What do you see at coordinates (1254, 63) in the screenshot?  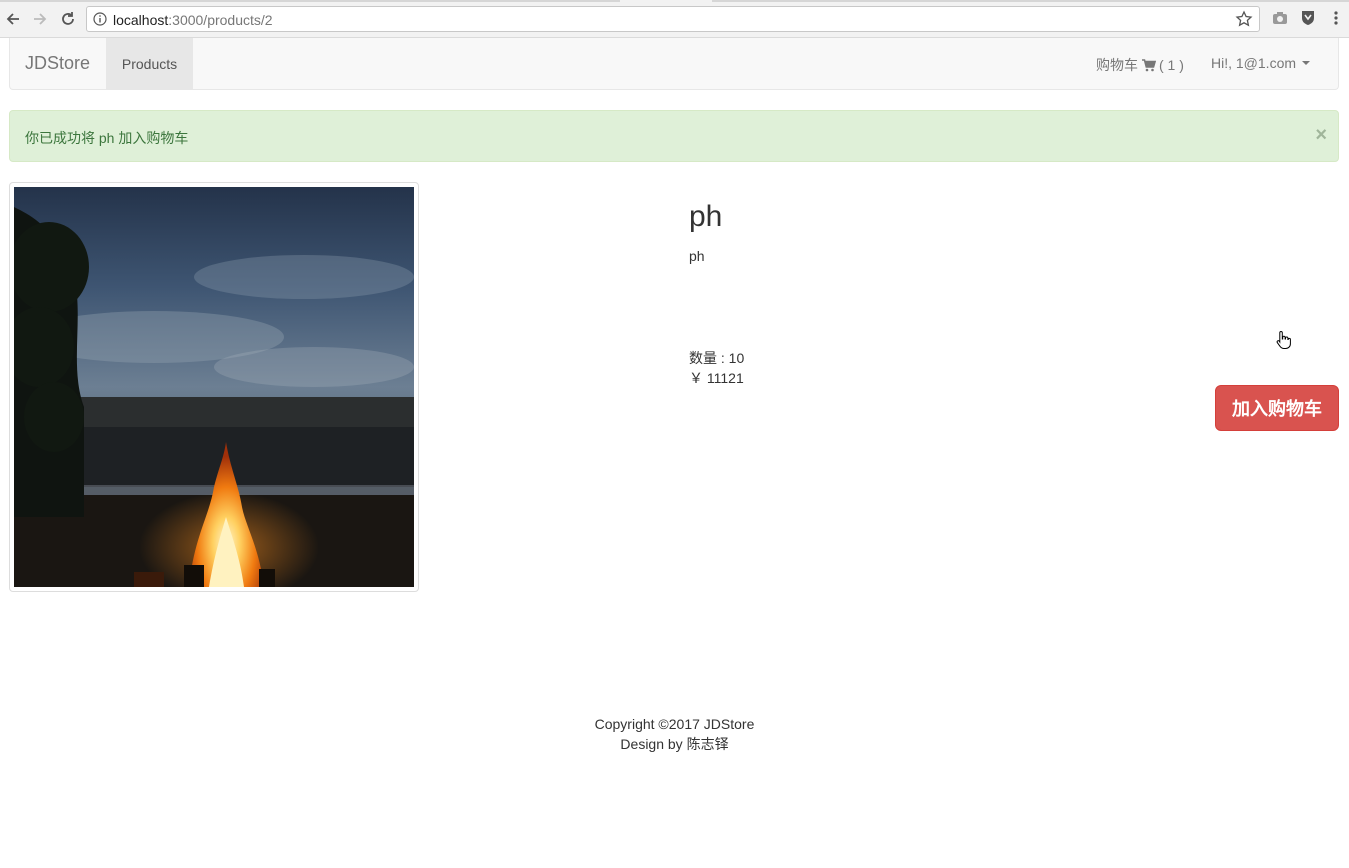 I see `user-label: Hi!, 1@1.com` at bounding box center [1254, 63].